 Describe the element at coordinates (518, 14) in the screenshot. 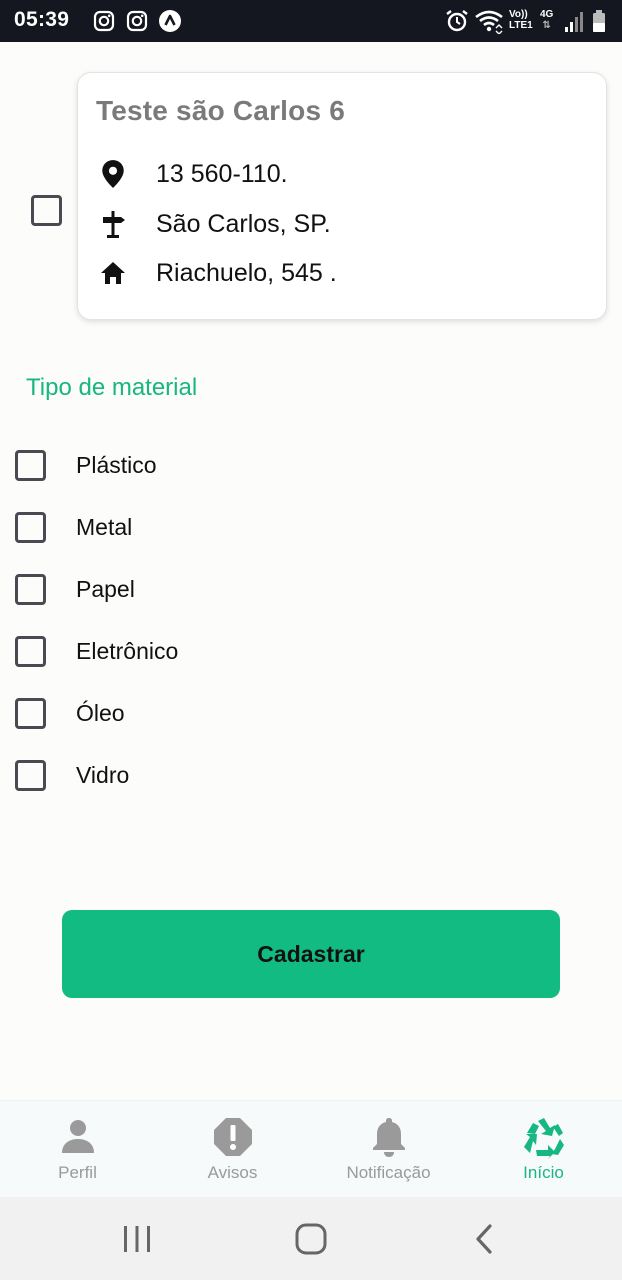

I see `volte-label: Vo))` at that location.